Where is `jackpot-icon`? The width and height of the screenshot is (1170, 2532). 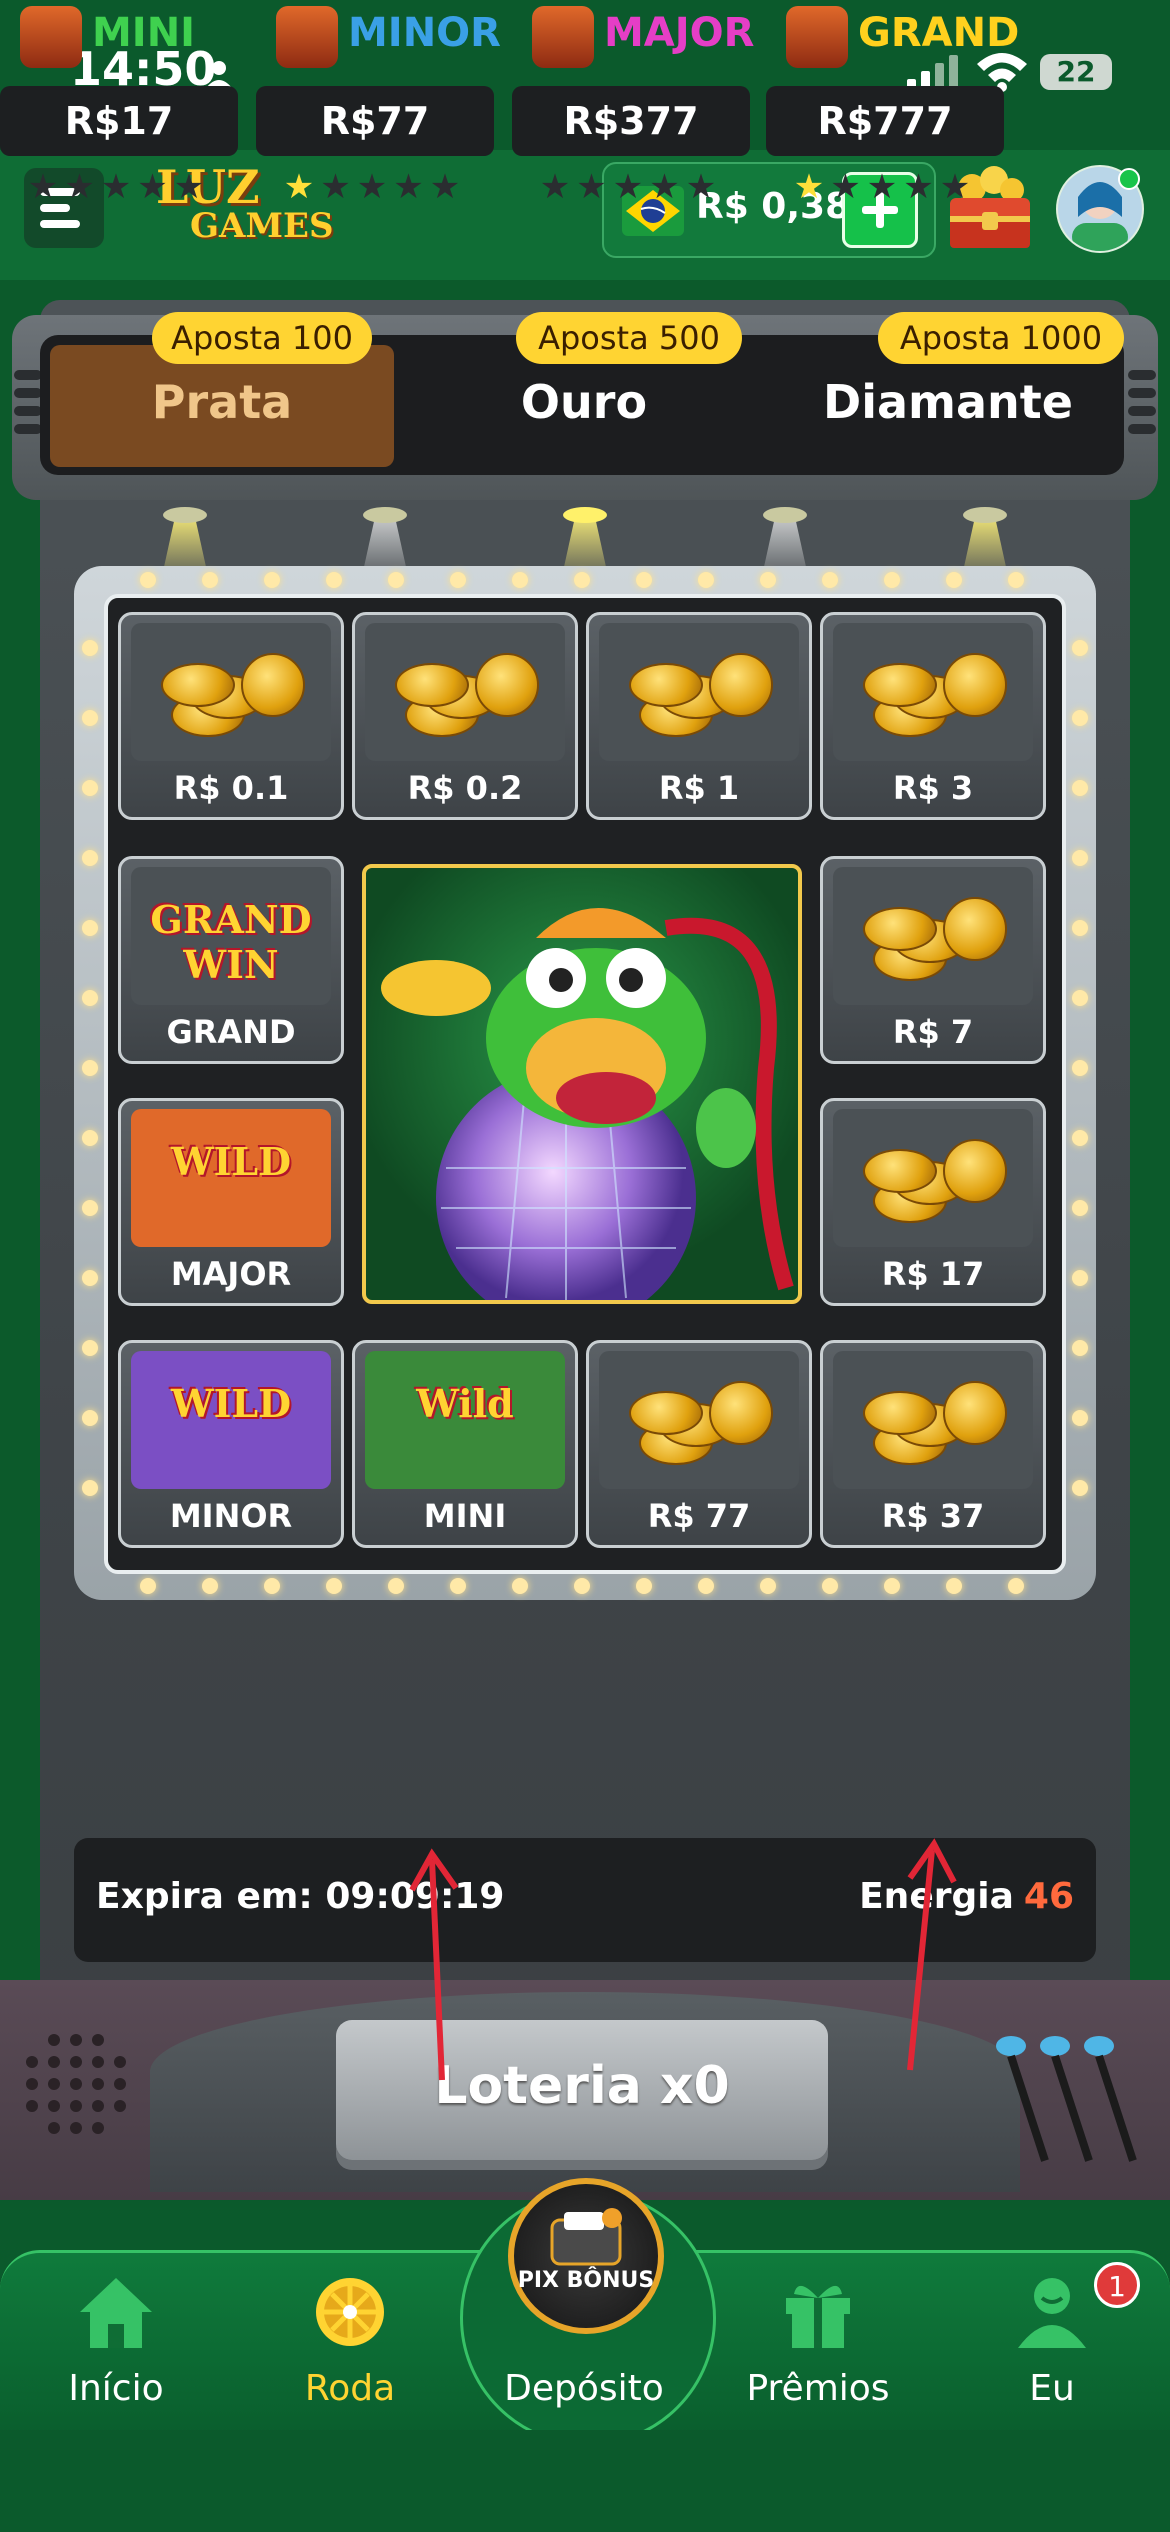 jackpot-icon is located at coordinates (307, 37).